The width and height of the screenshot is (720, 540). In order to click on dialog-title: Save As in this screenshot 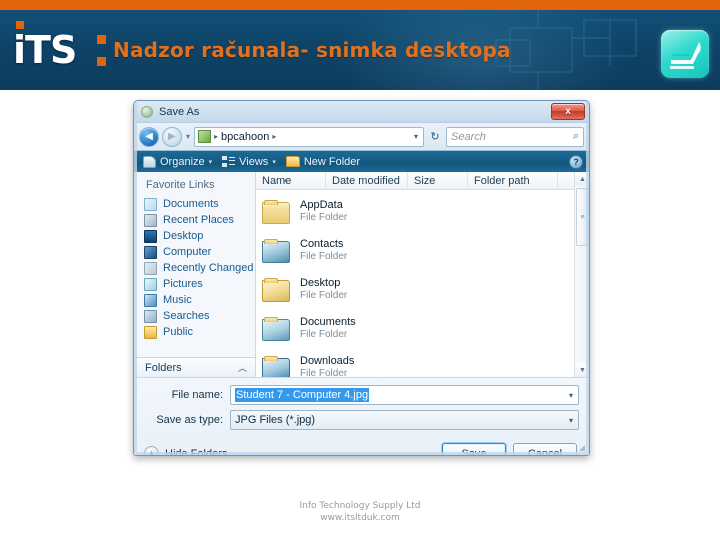, I will do `click(179, 111)`.